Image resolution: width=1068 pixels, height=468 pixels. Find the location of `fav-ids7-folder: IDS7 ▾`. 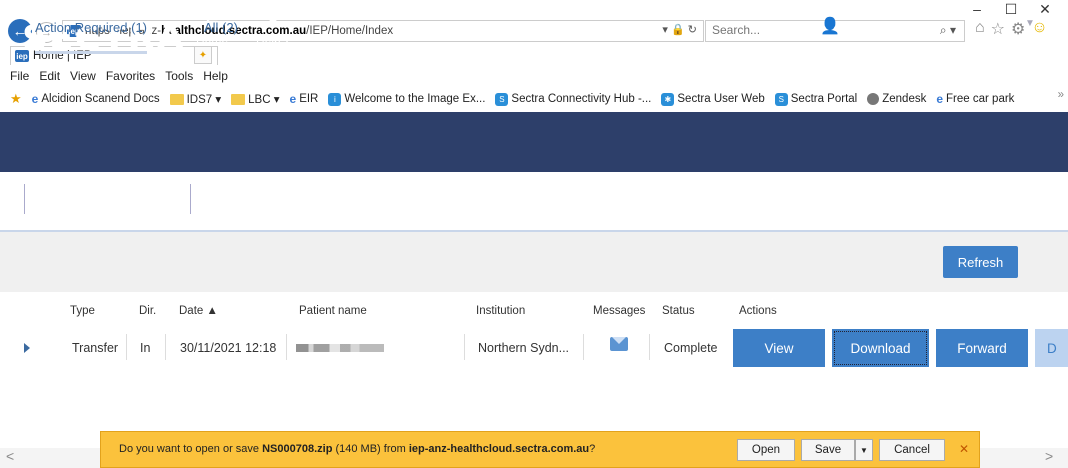

fav-ids7-folder: IDS7 ▾ is located at coordinates (195, 99).